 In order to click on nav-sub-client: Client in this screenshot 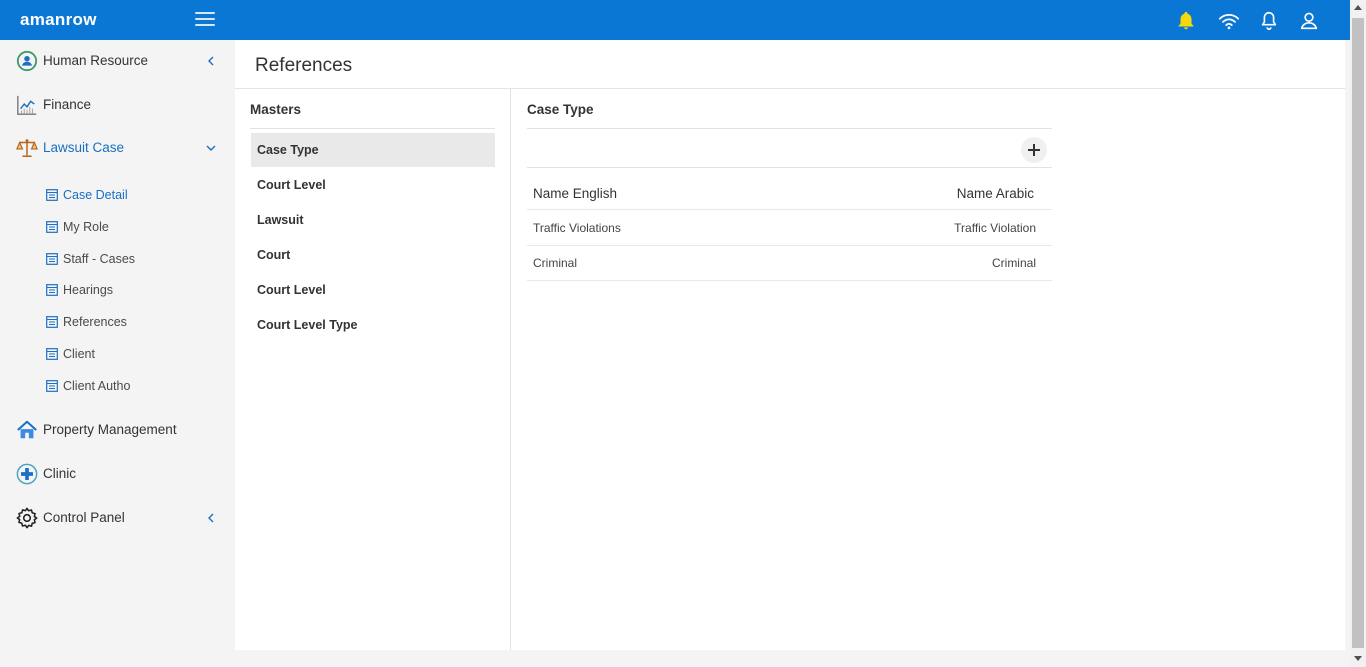, I will do `click(117, 354)`.